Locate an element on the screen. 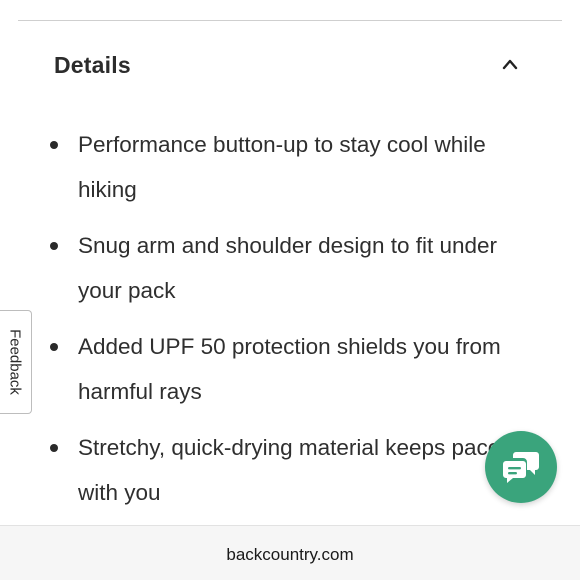  feedback-tab: Feedback is located at coordinates (16, 362).